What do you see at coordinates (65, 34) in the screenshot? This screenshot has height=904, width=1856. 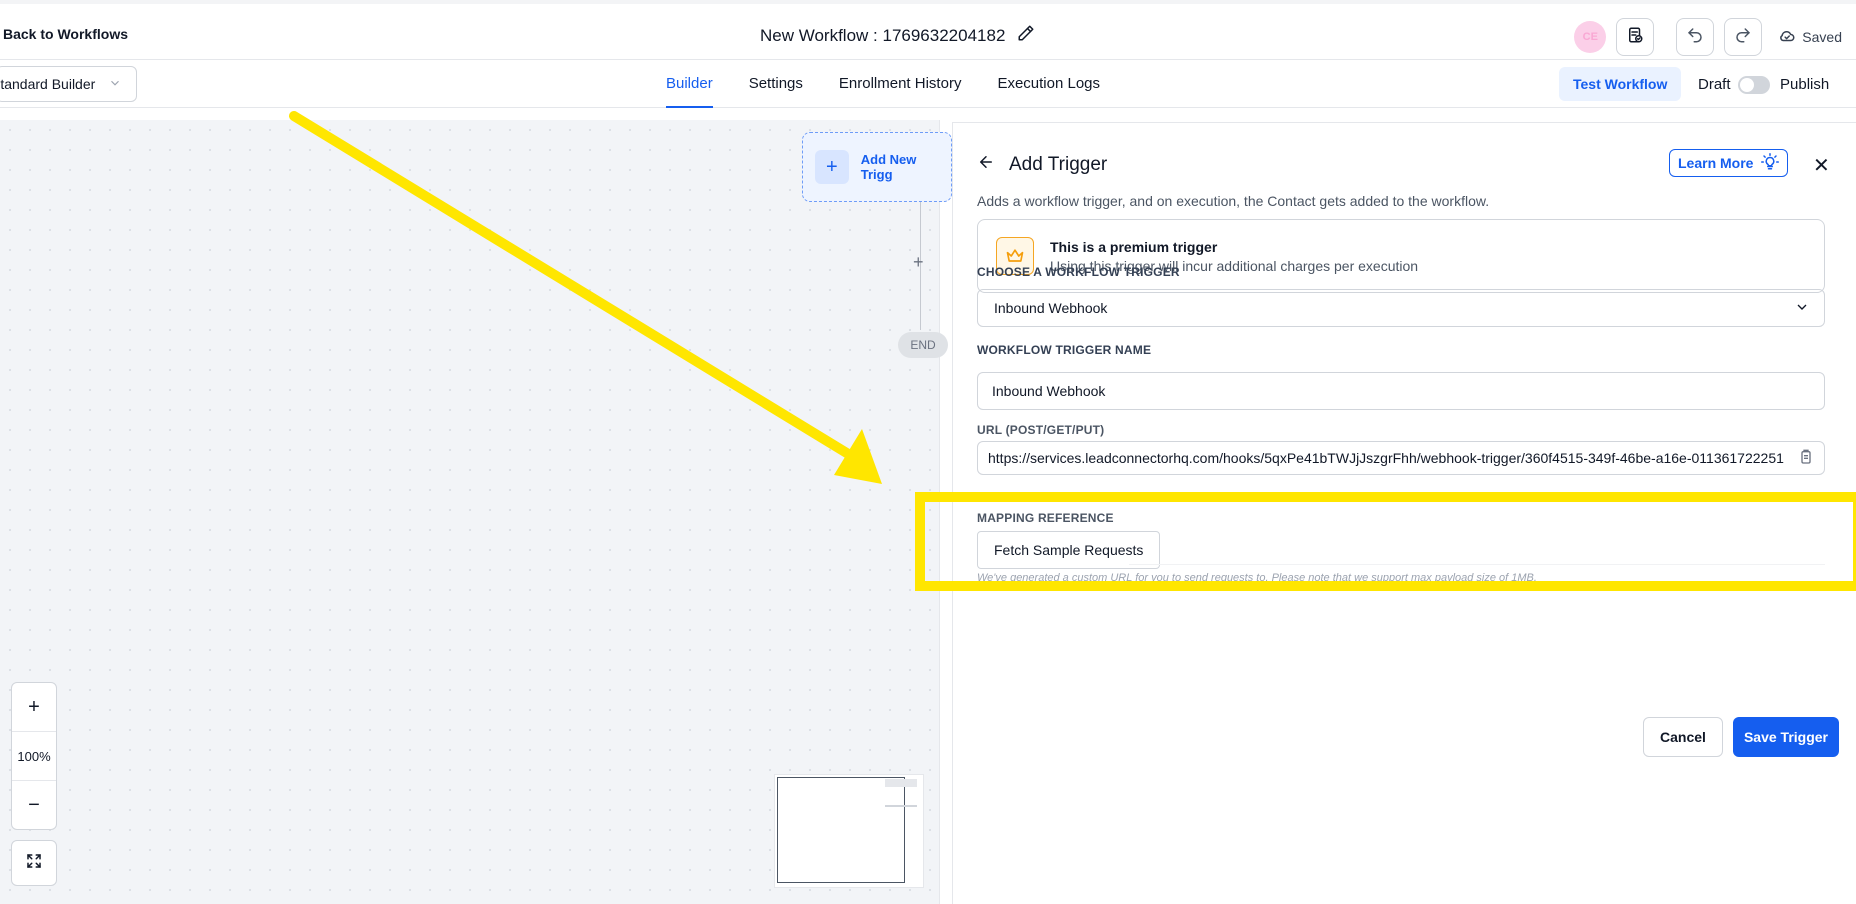 I see `back-to-workflows-link: Back to Workflows` at bounding box center [65, 34].